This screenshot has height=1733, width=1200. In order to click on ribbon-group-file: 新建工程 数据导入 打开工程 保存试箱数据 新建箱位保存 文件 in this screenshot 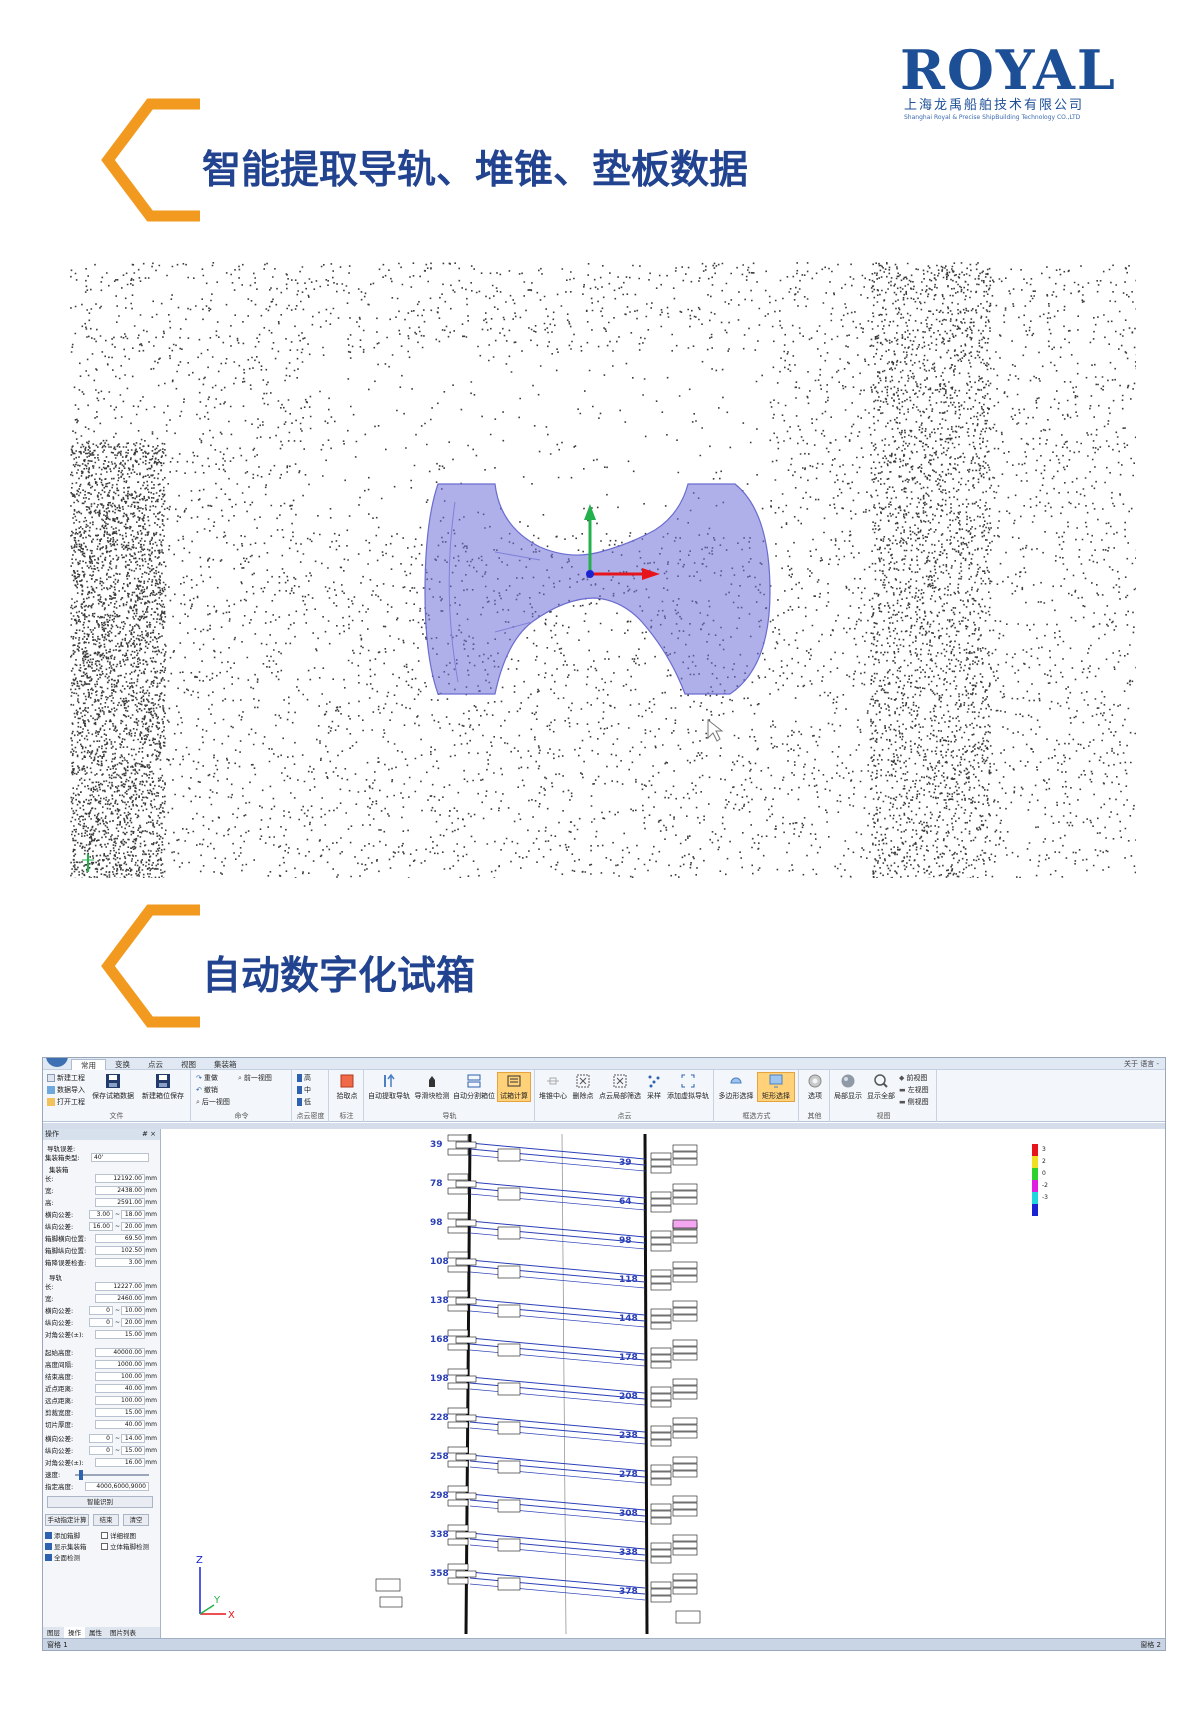, I will do `click(117, 1096)`.